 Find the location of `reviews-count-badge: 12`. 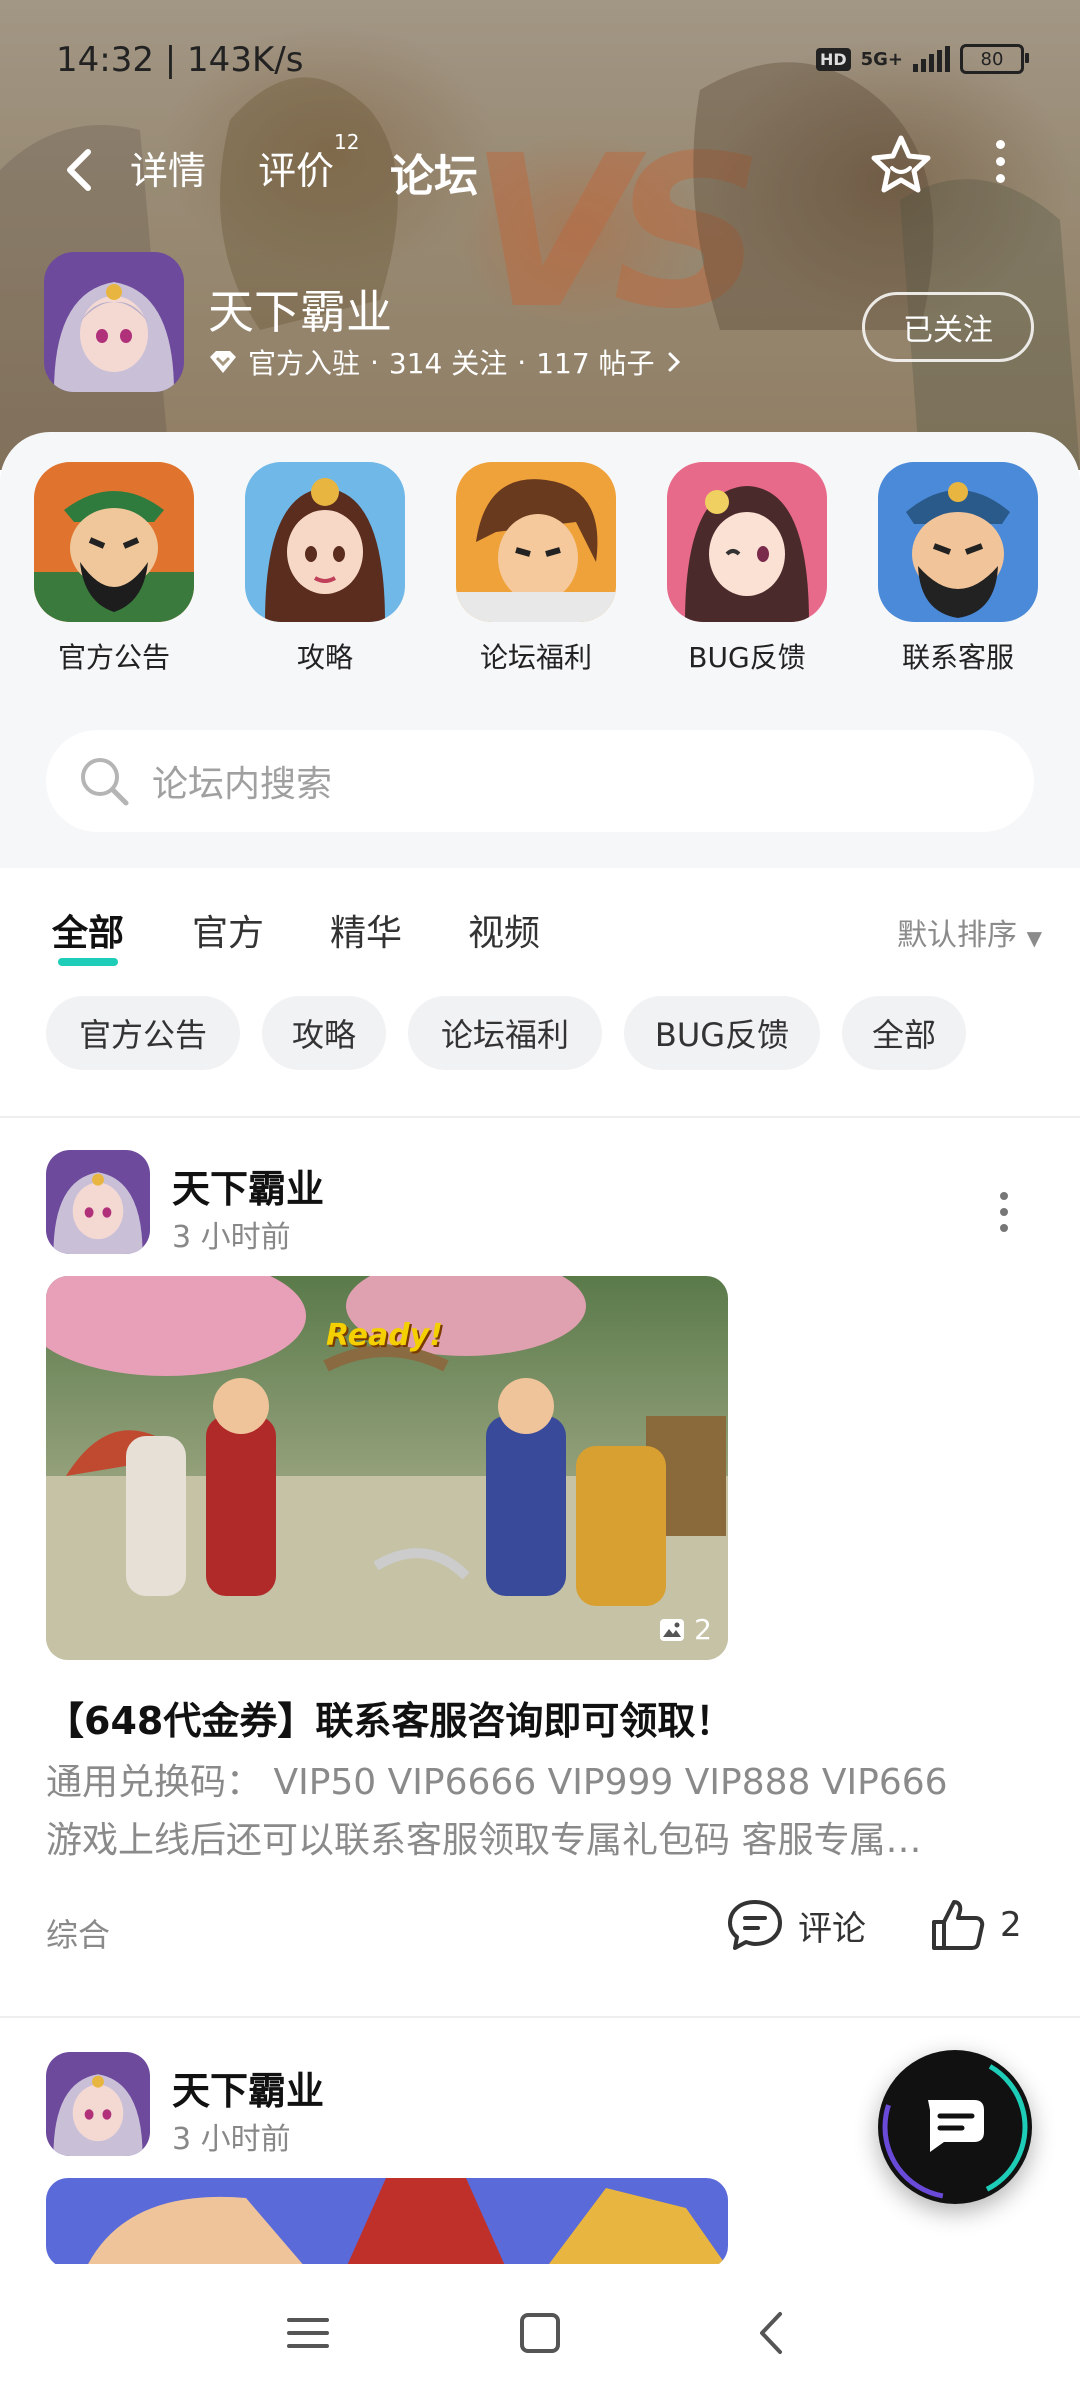

reviews-count-badge: 12 is located at coordinates (347, 142).